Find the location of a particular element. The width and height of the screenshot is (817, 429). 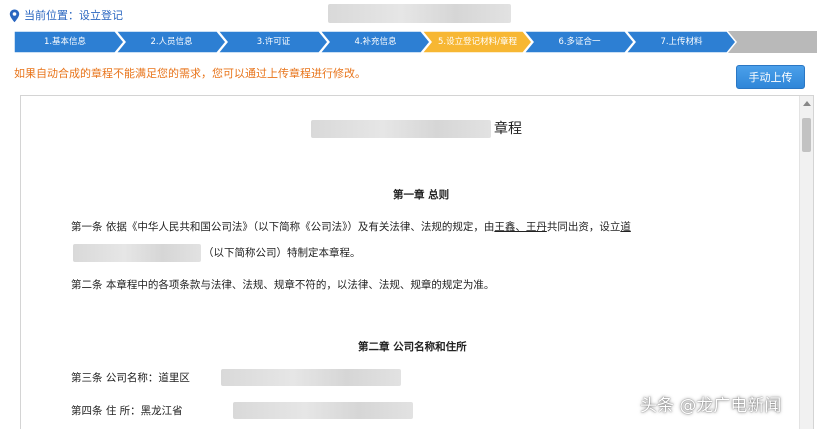

step-6: 6.多证合一 is located at coordinates (579, 42).